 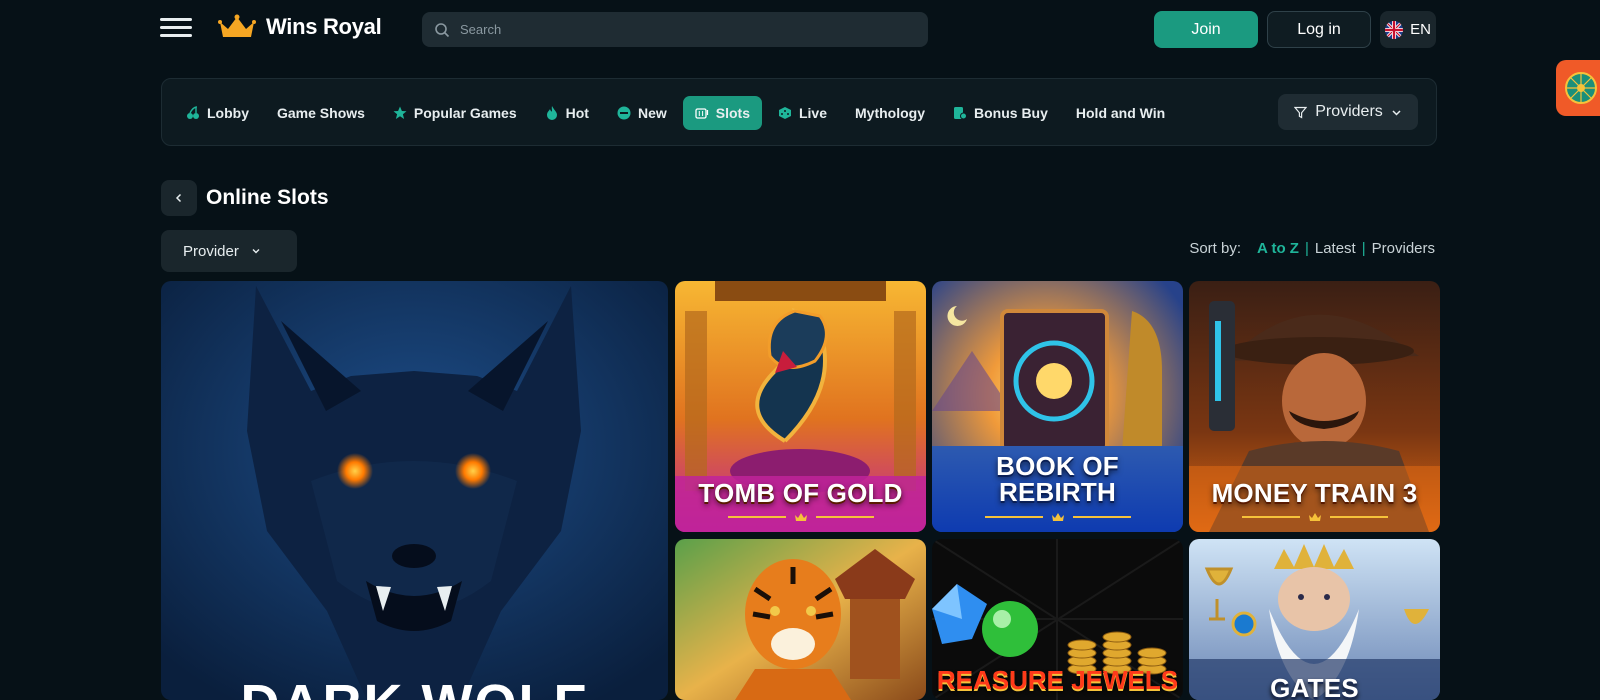 I want to click on tab-label: Popular Games, so click(x=465, y=113).